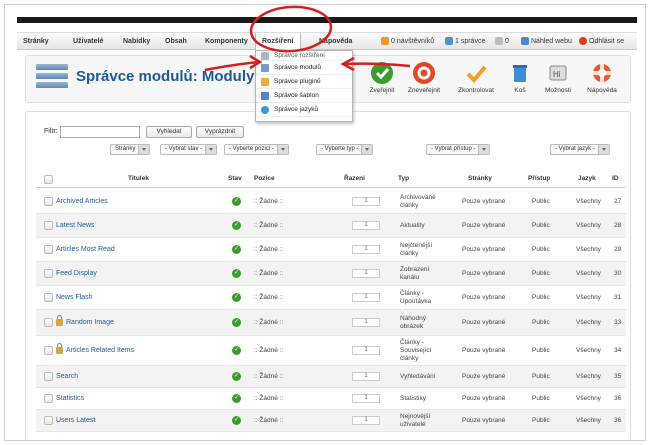 The image size is (650, 445). Describe the element at coordinates (304, 56) in the screenshot. I see `dropdown-item-extension-manager: Správce rozšíření` at that location.